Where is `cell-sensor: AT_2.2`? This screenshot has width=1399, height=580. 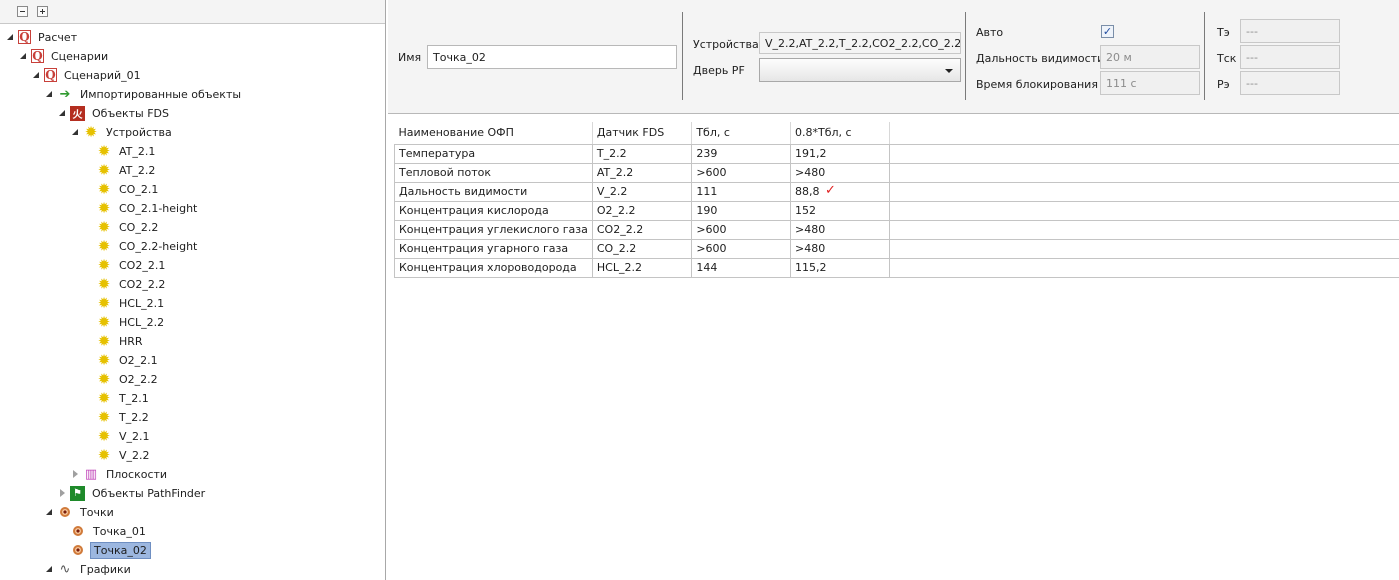 cell-sensor: AT_2.2 is located at coordinates (642, 172).